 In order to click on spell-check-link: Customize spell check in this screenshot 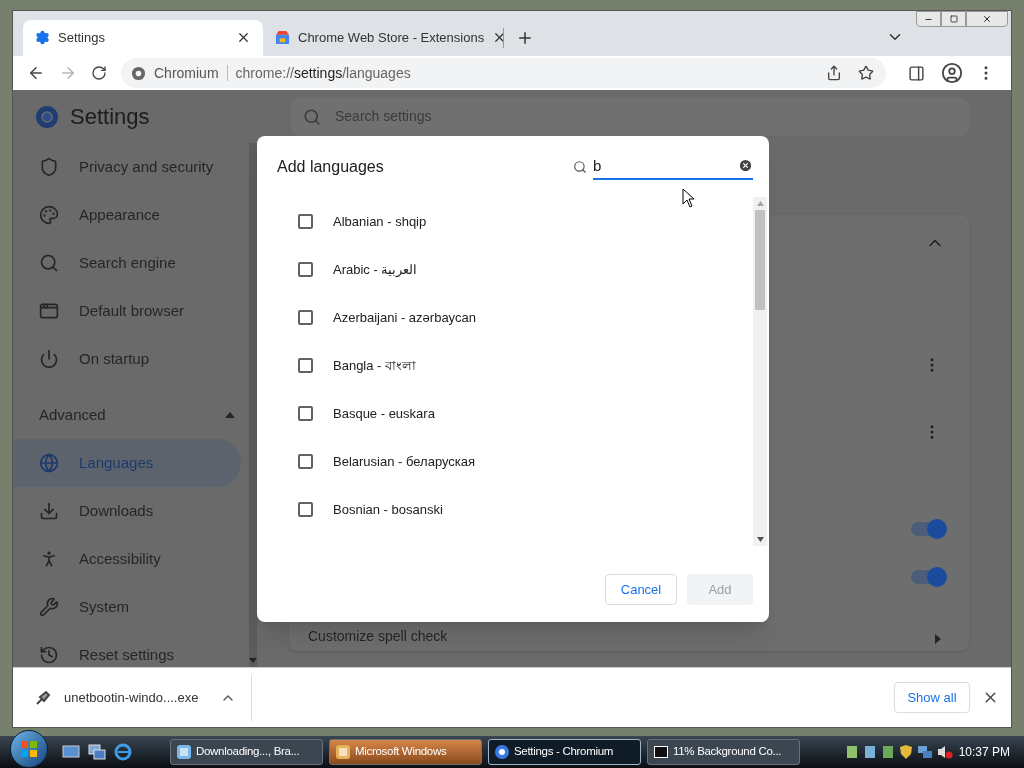, I will do `click(621, 637)`.